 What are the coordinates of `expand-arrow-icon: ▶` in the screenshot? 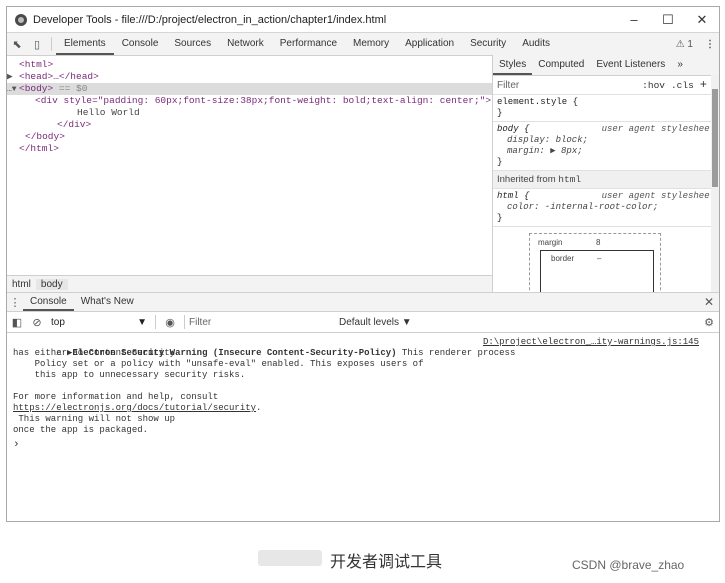 It's located at (13, 77).